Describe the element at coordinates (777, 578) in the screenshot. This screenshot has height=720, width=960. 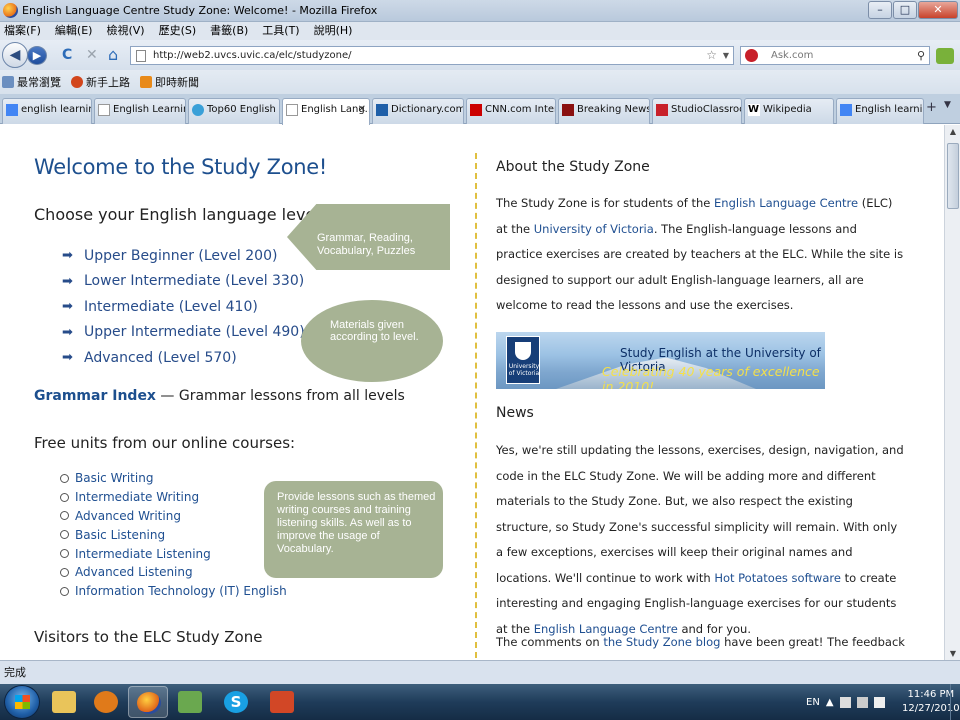
I see `hot-potatoes-link: Hot Potatoes software` at that location.